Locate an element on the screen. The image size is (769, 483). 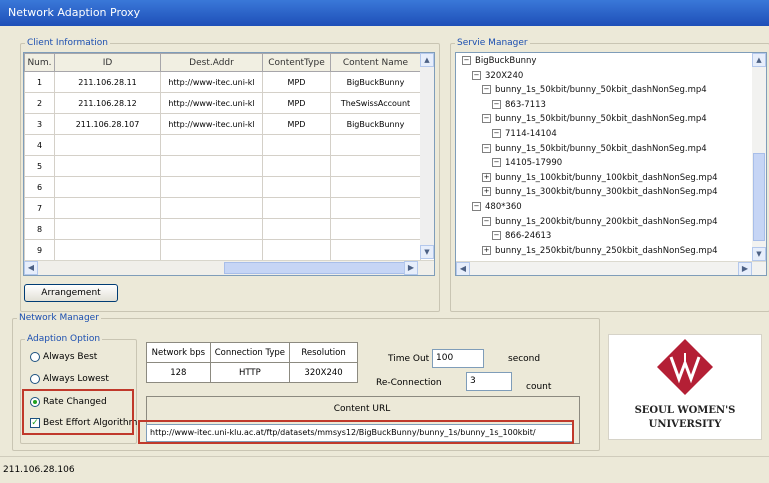
scroll-up-icon: ▲ is located at coordinates (427, 60).